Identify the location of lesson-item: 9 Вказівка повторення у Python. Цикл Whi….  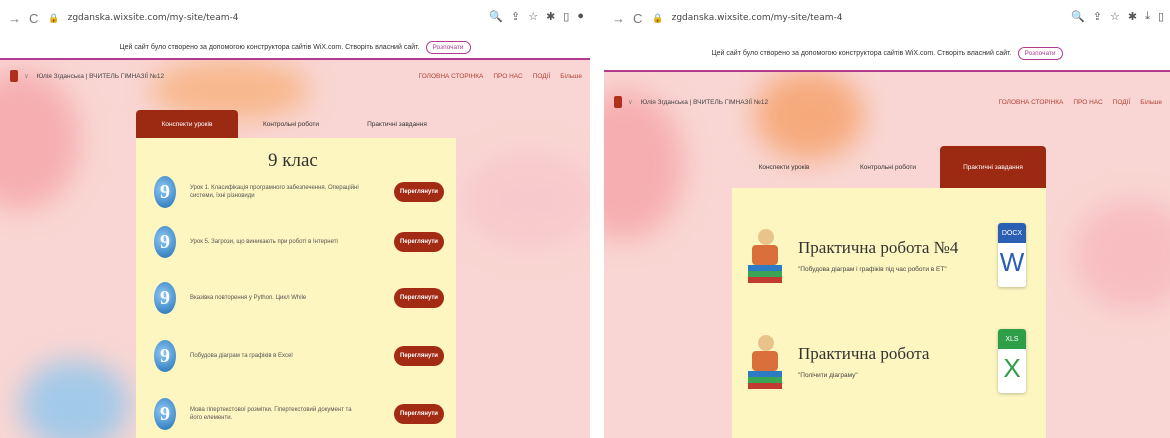
(299, 298).